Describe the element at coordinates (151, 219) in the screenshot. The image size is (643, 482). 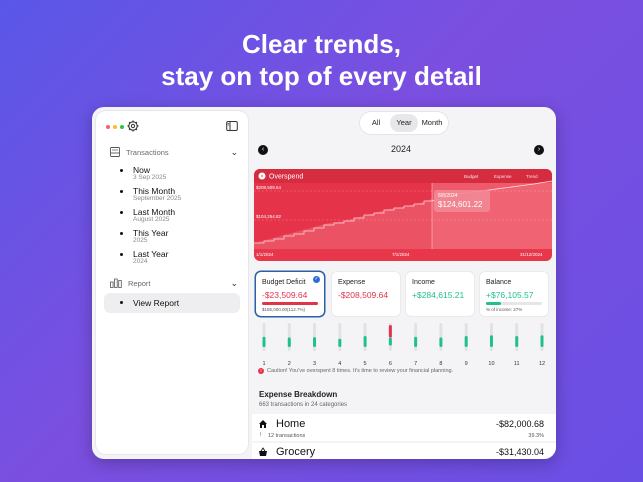
I see `sidebar-item-subtitle: August 2025` at that location.